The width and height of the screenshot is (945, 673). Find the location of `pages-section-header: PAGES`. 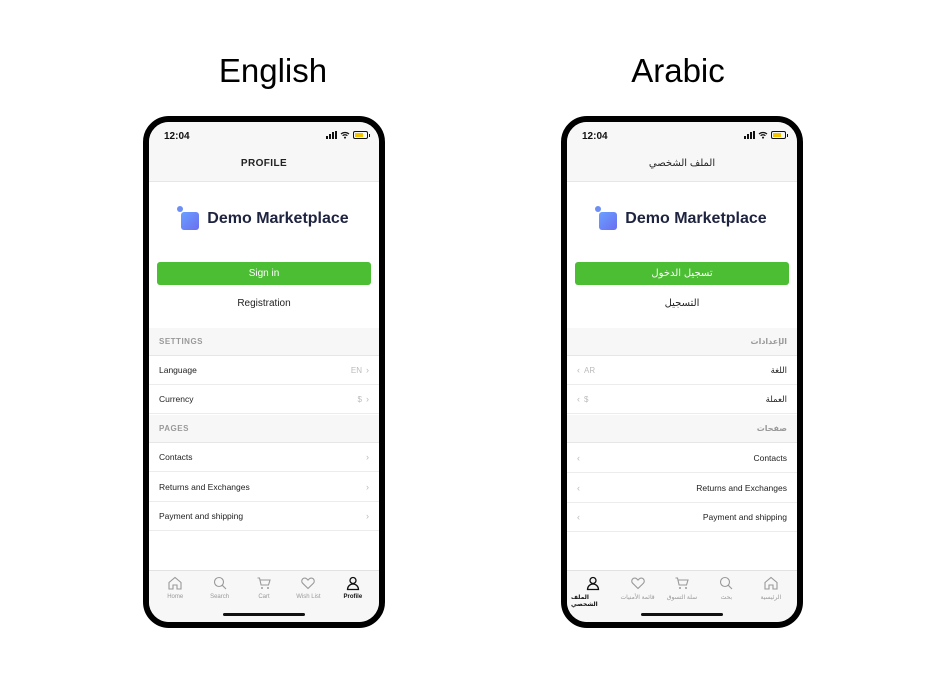

pages-section-header: PAGES is located at coordinates (264, 429).